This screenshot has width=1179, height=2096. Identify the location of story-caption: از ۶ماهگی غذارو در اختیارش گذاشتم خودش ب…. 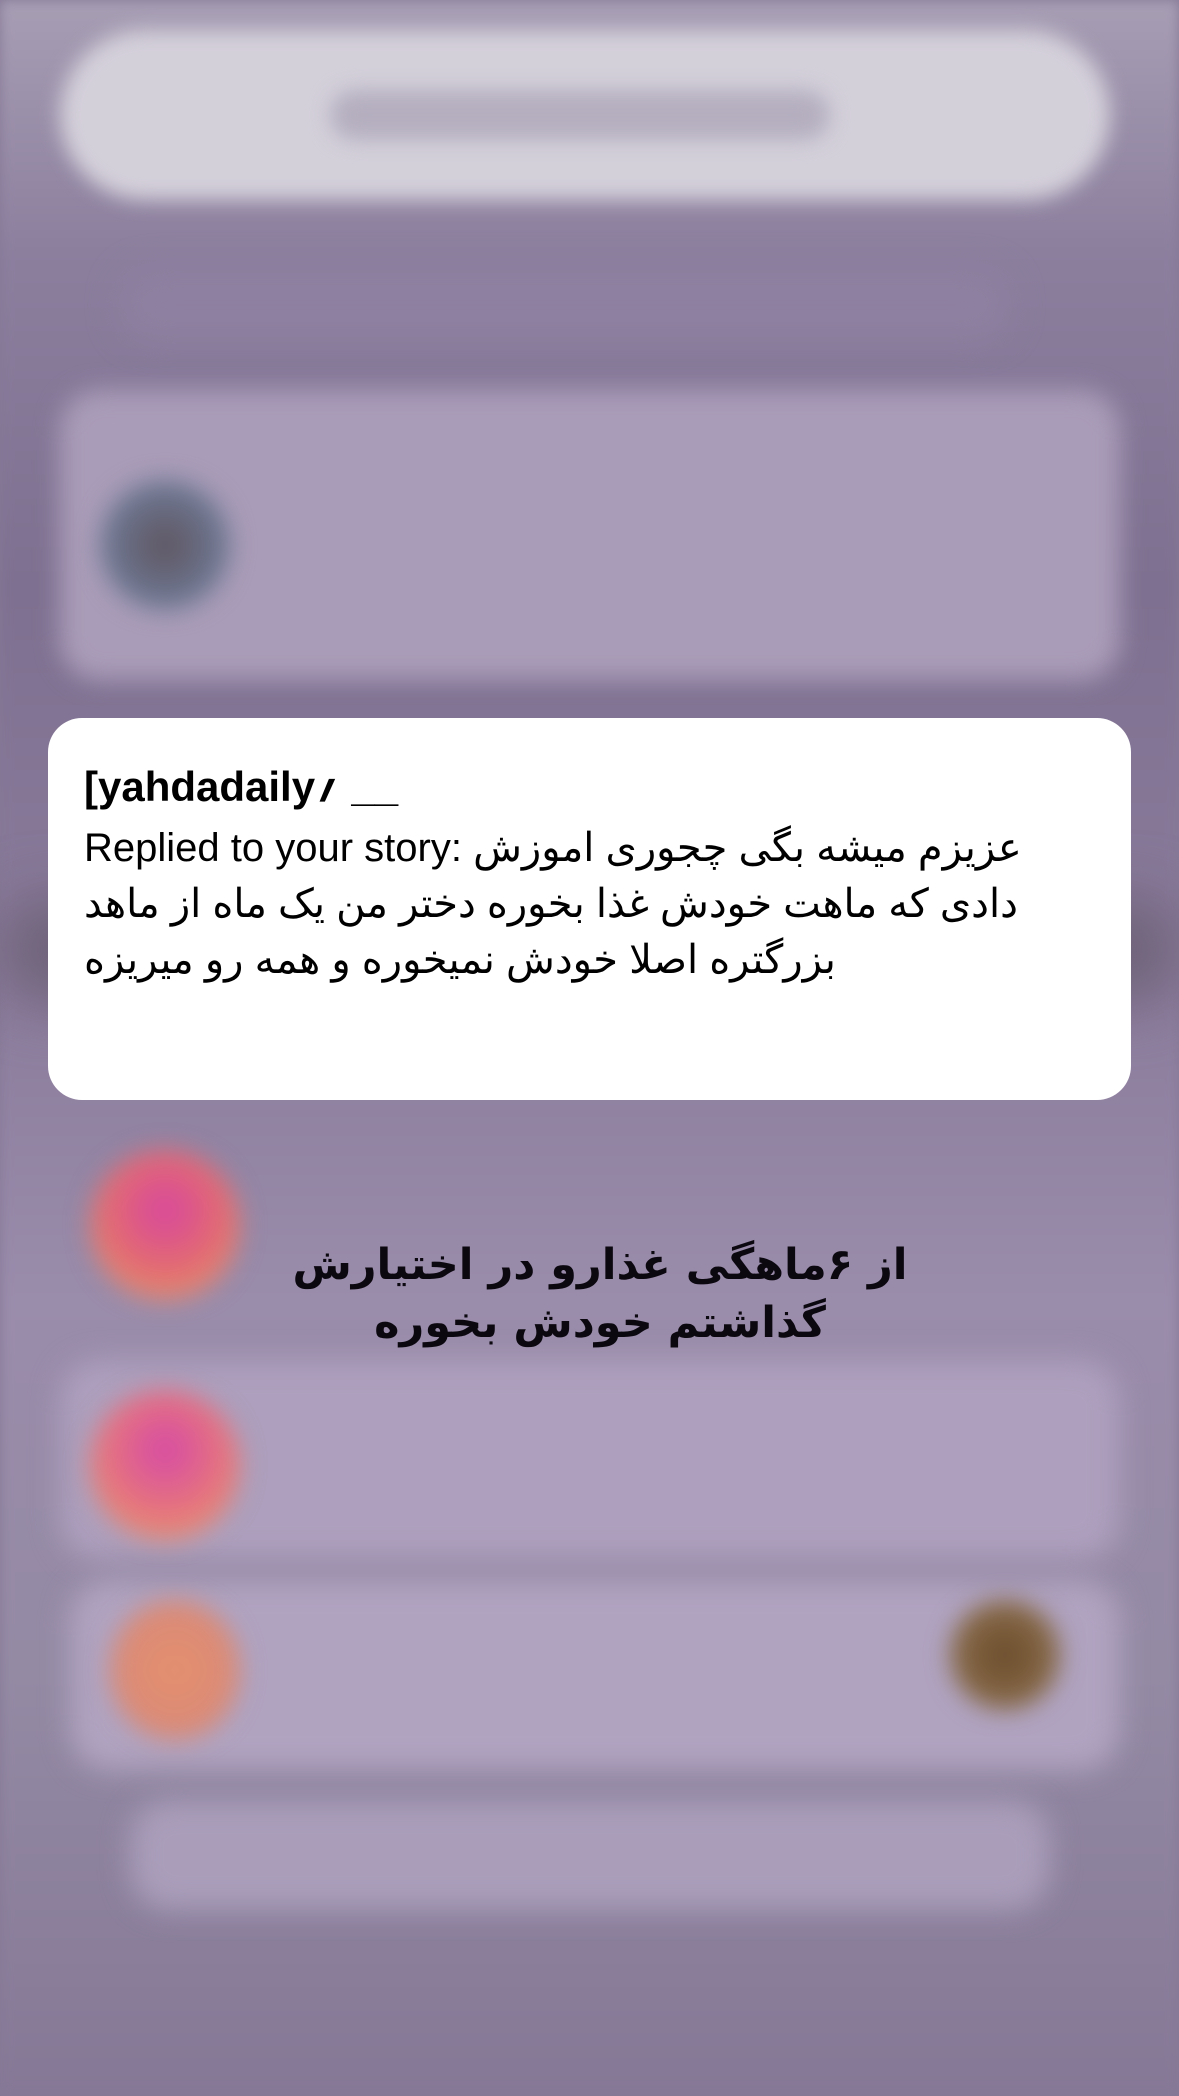
(600, 1294).